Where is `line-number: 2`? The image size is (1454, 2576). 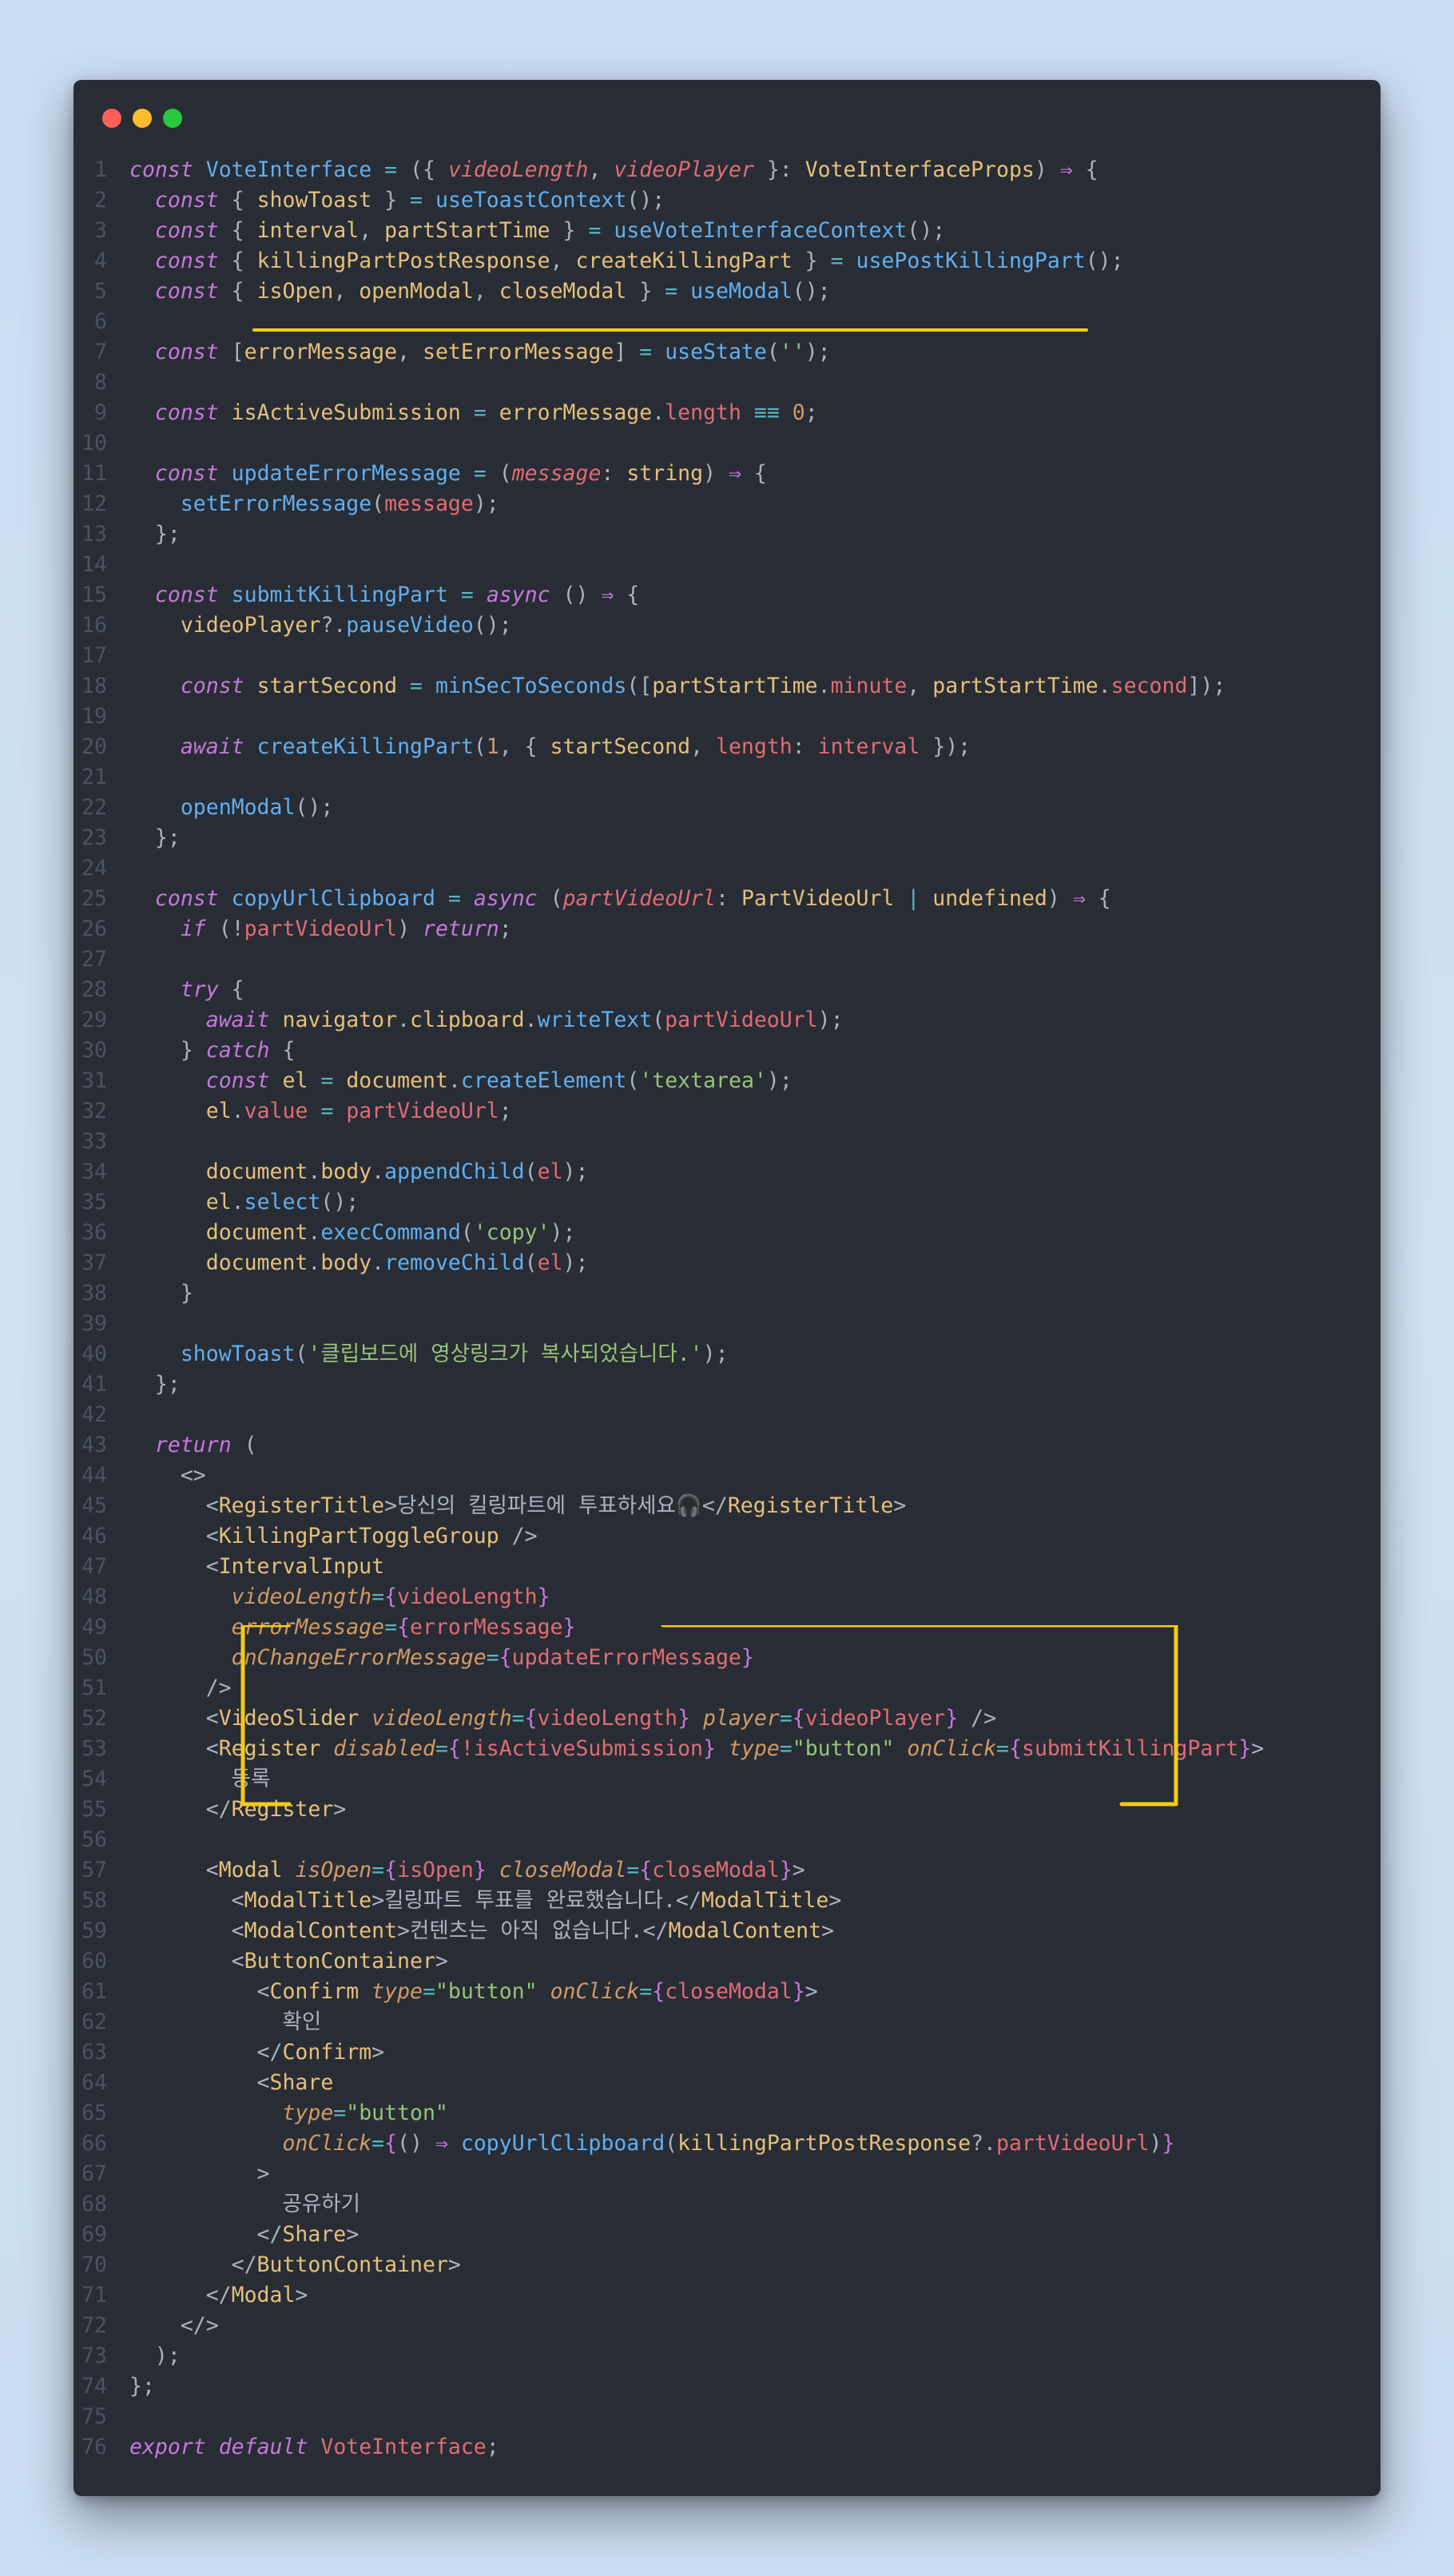 line-number: 2 is located at coordinates (101, 200).